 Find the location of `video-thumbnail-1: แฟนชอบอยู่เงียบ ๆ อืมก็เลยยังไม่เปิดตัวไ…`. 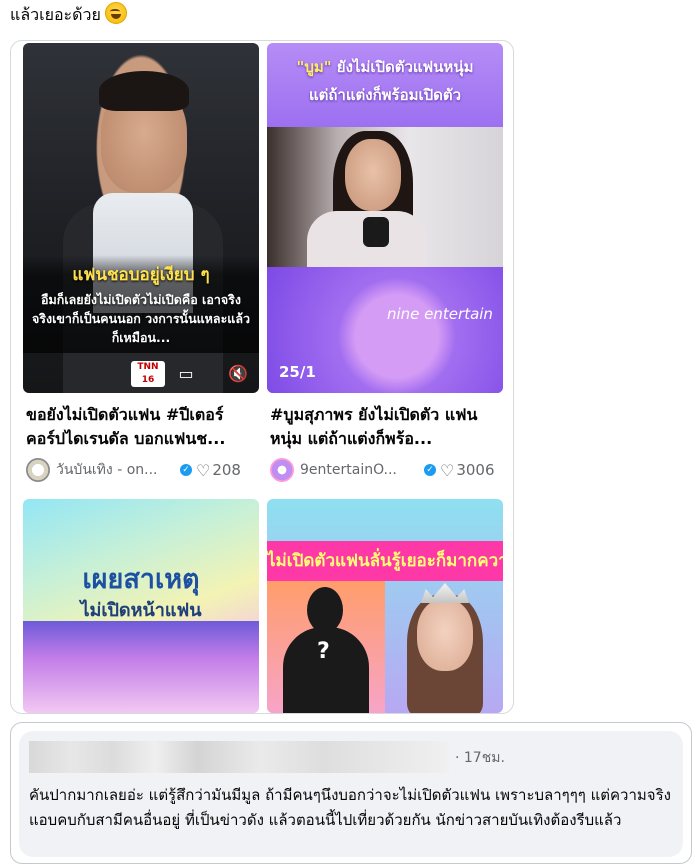

video-thumbnail-1: แฟนชอบอยู่เงียบ ๆ อืมก็เลยยังไม่เปิดตัวไ… is located at coordinates (141, 218).